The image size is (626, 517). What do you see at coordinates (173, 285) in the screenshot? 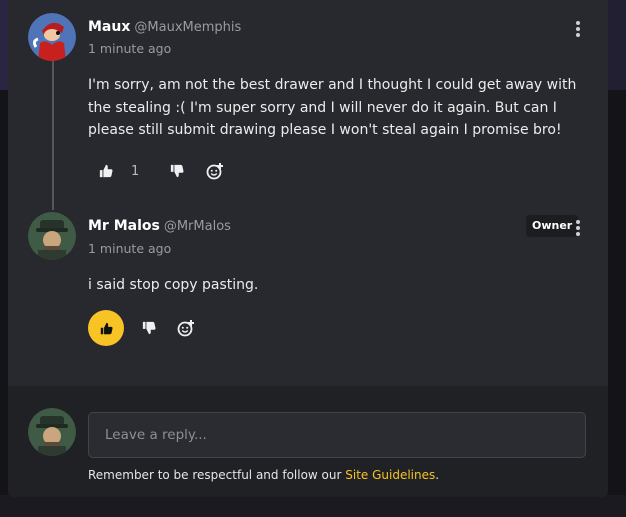
I see `comment-body: i said stop copy pasting.` at bounding box center [173, 285].